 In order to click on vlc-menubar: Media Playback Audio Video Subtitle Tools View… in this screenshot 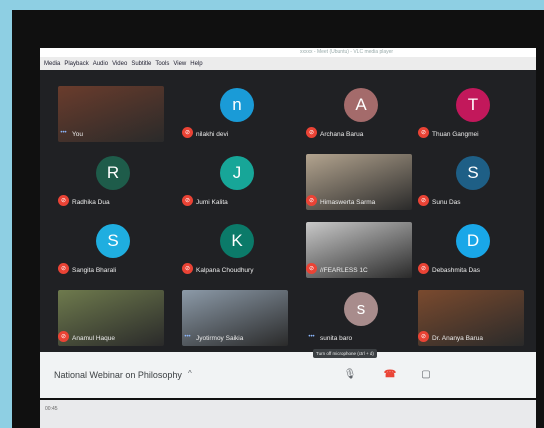, I will do `click(288, 63)`.